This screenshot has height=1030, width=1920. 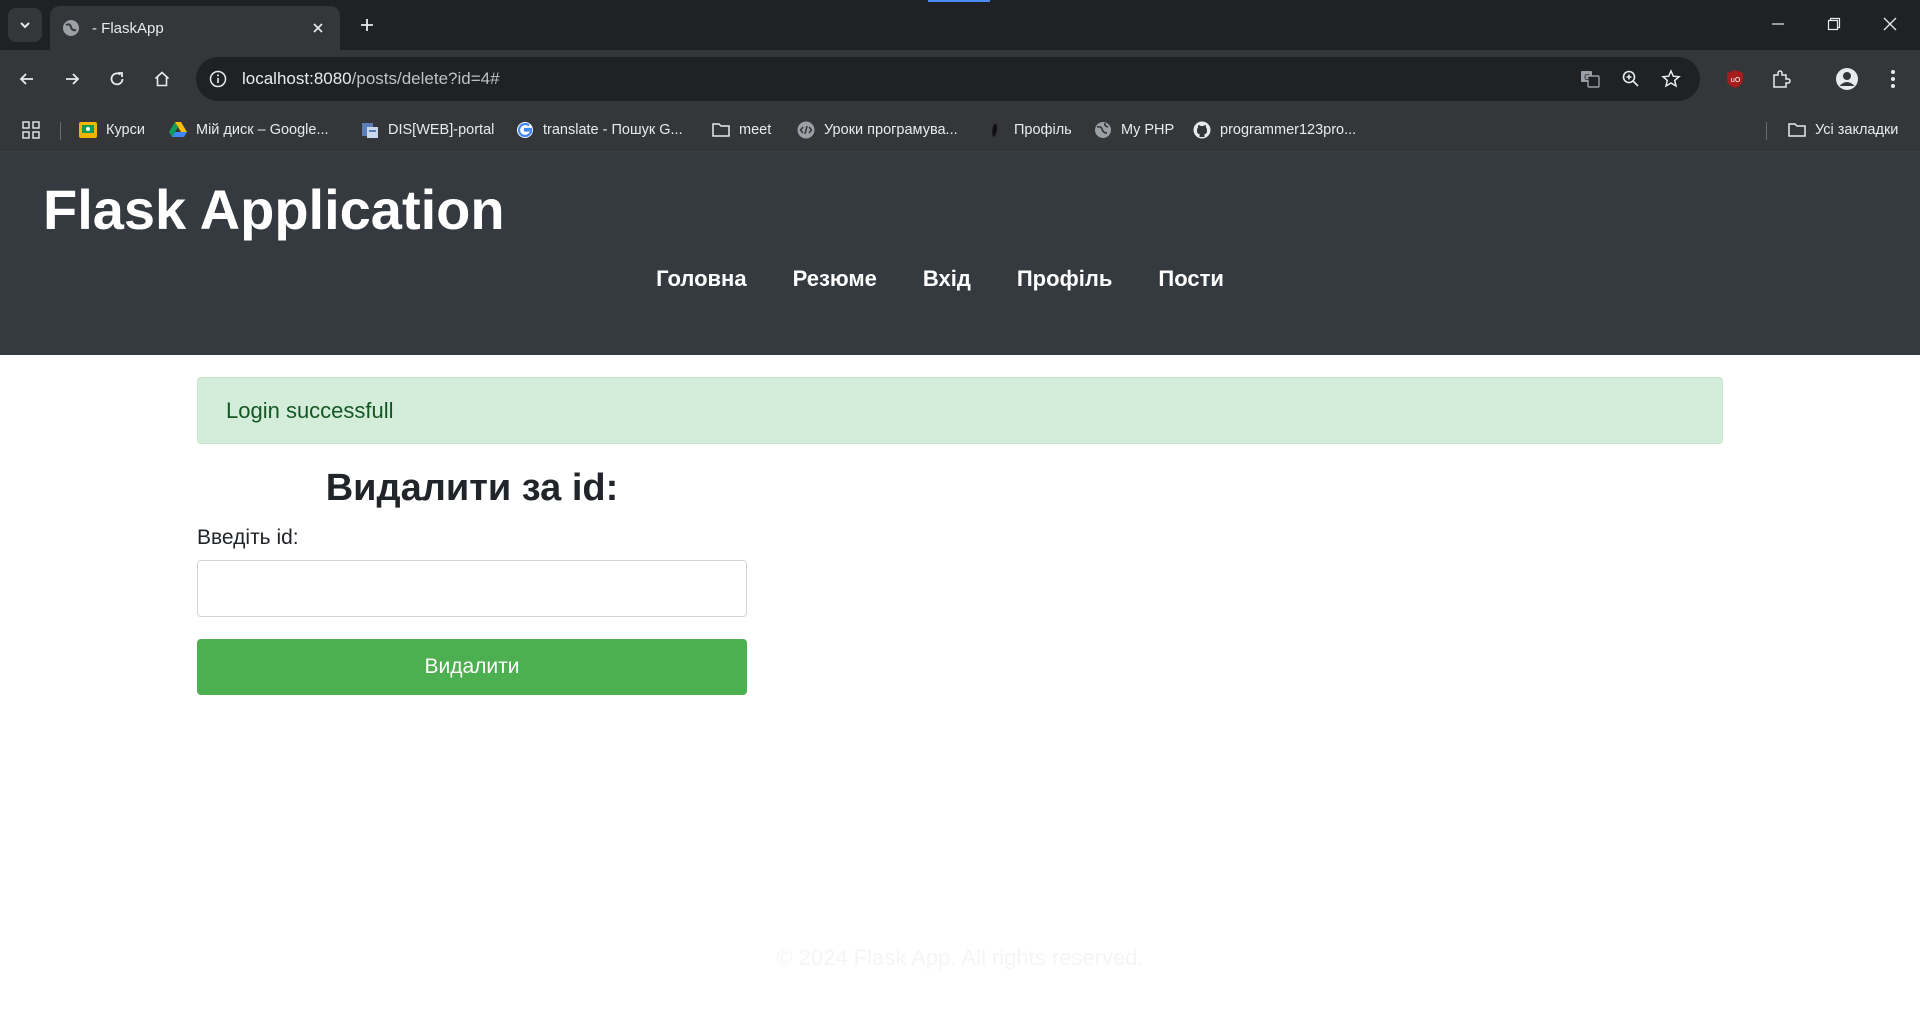 I want to click on forward-button, so click(x=72, y=79).